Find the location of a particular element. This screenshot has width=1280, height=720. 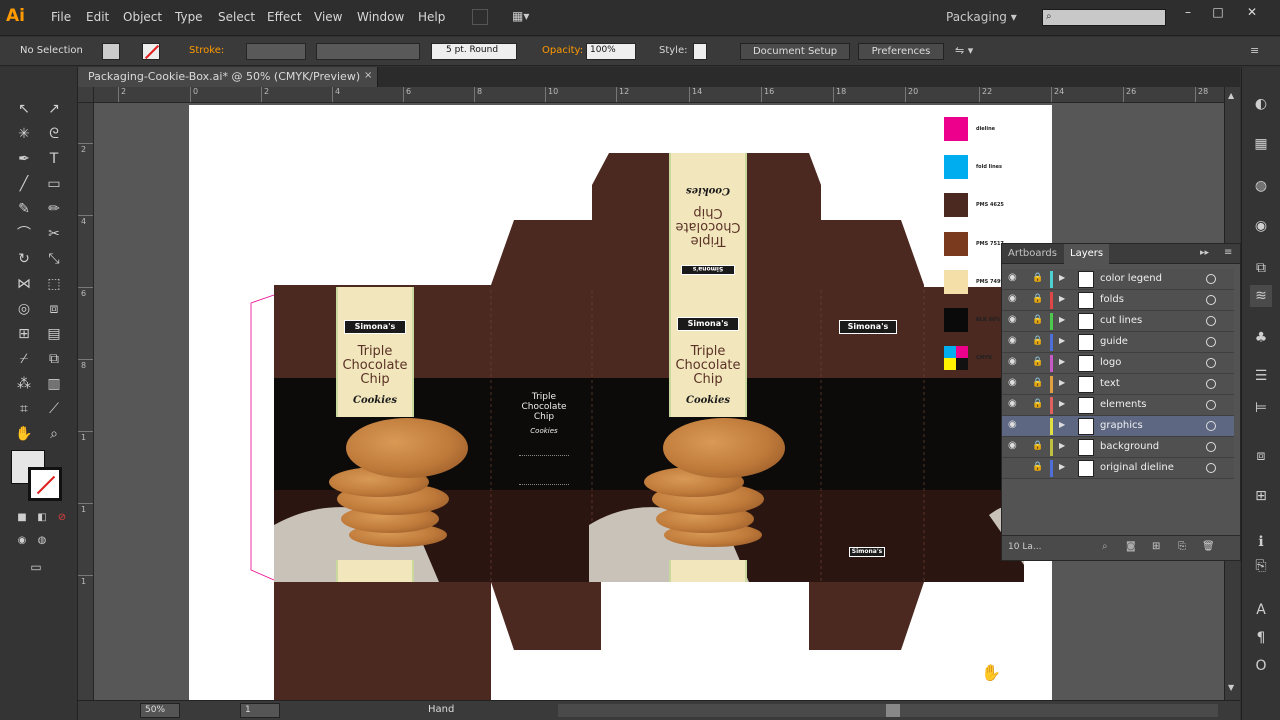

stroke-swatch is located at coordinates (151, 51).